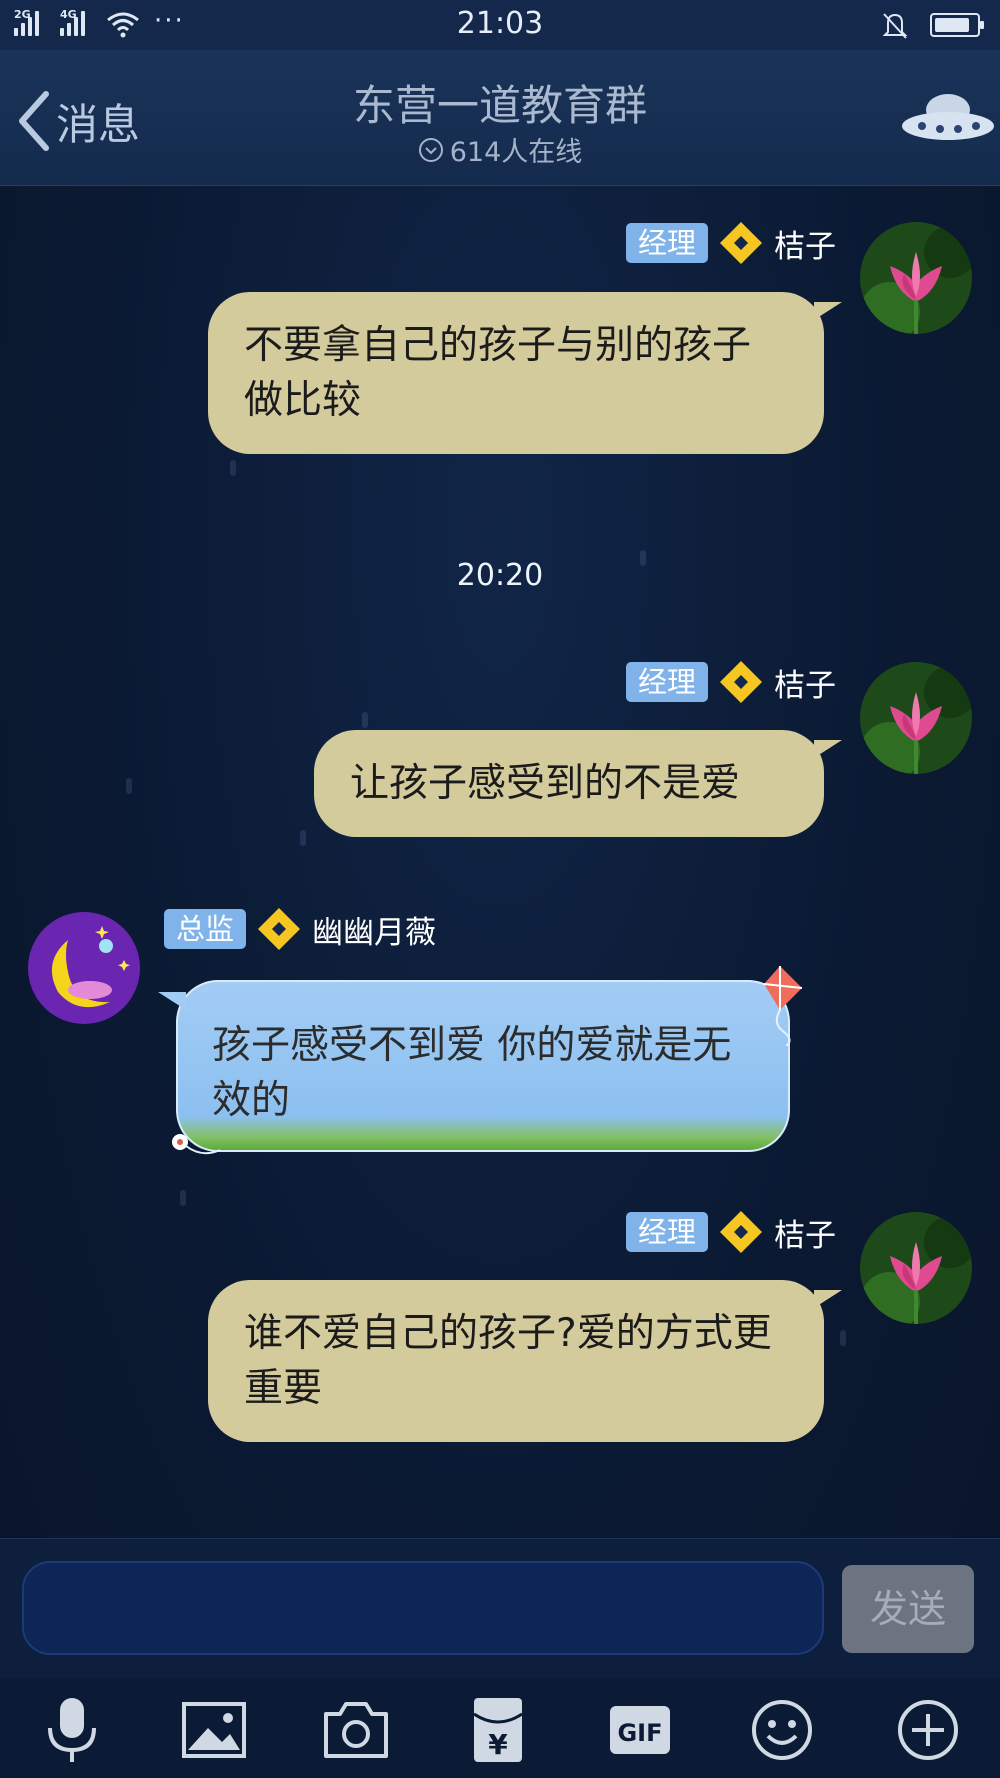 Image resolution: width=1000 pixels, height=1778 pixels. I want to click on camera-icon, so click(356, 1730).